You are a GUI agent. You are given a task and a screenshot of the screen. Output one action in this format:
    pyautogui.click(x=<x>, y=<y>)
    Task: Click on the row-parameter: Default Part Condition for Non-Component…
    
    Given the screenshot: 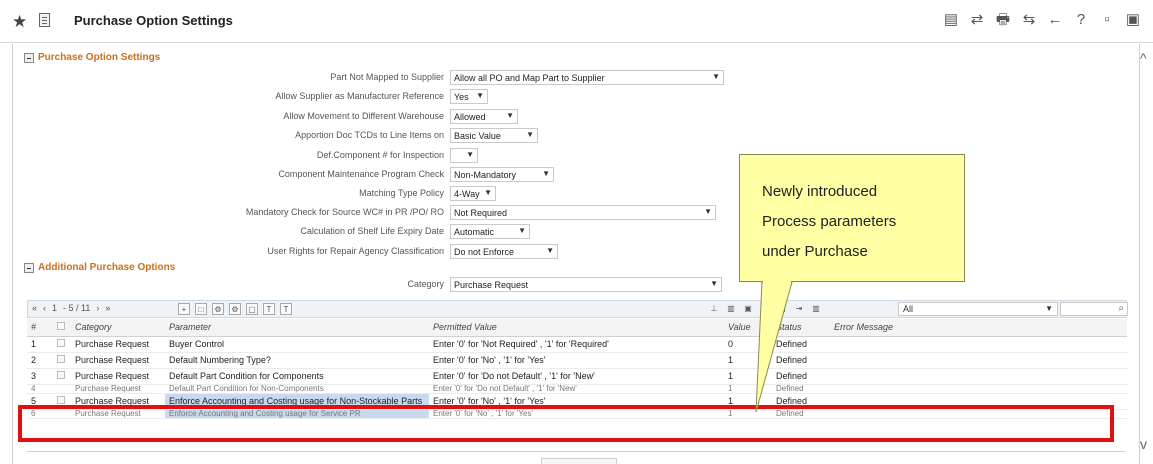 What is the action you would take?
    pyautogui.click(x=297, y=389)
    